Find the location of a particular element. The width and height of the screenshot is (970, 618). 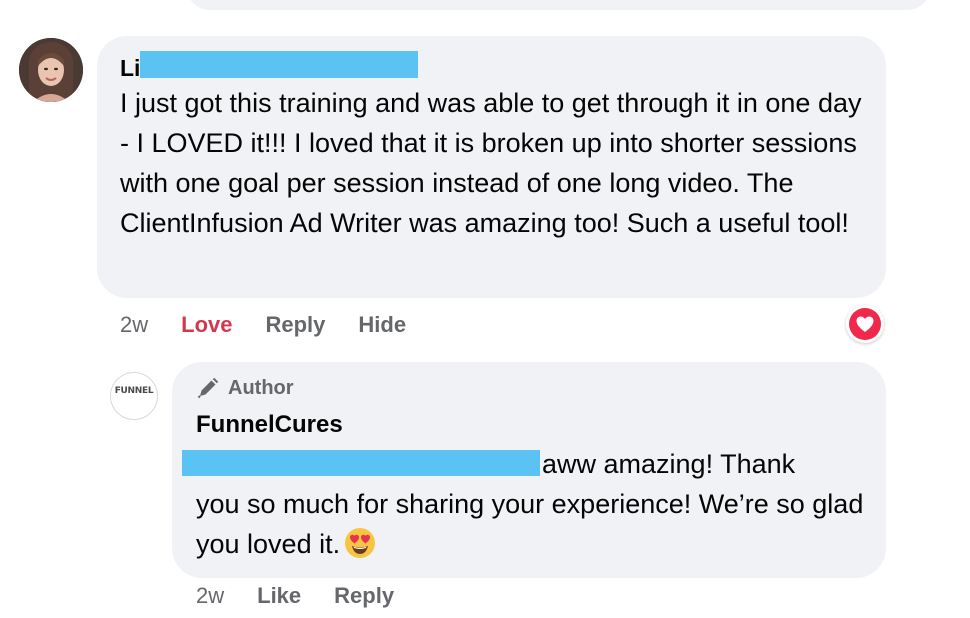

comment-timestamp: 2w is located at coordinates (134, 325).